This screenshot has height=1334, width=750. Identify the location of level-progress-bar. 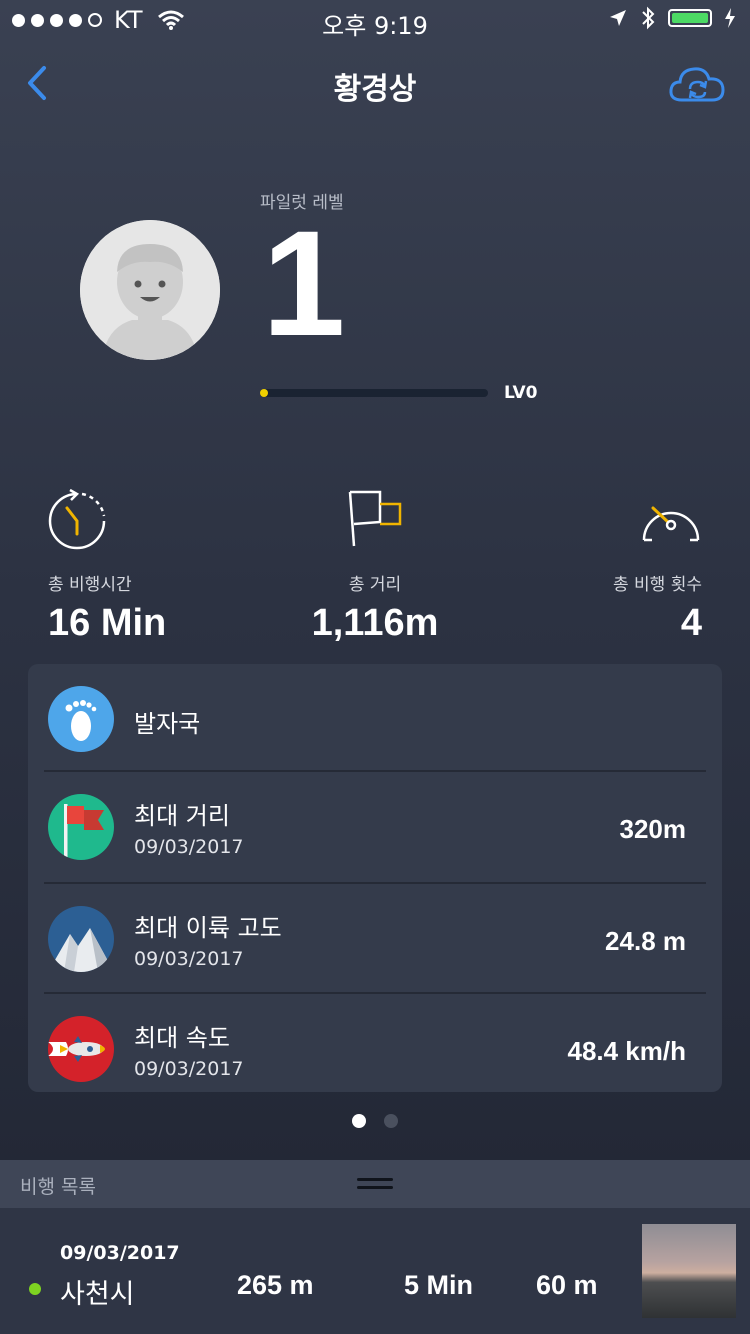
(374, 393).